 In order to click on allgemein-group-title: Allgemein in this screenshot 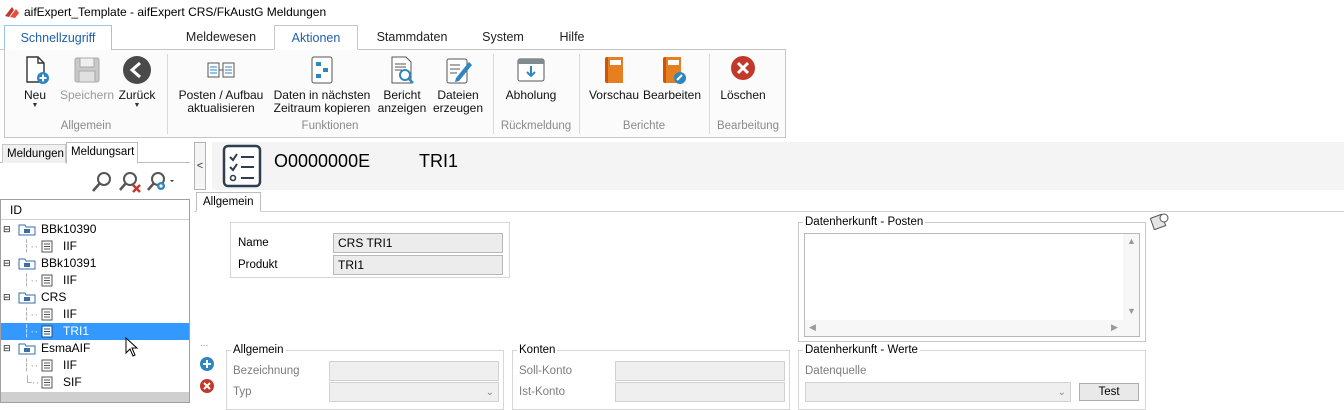, I will do `click(258, 350)`.